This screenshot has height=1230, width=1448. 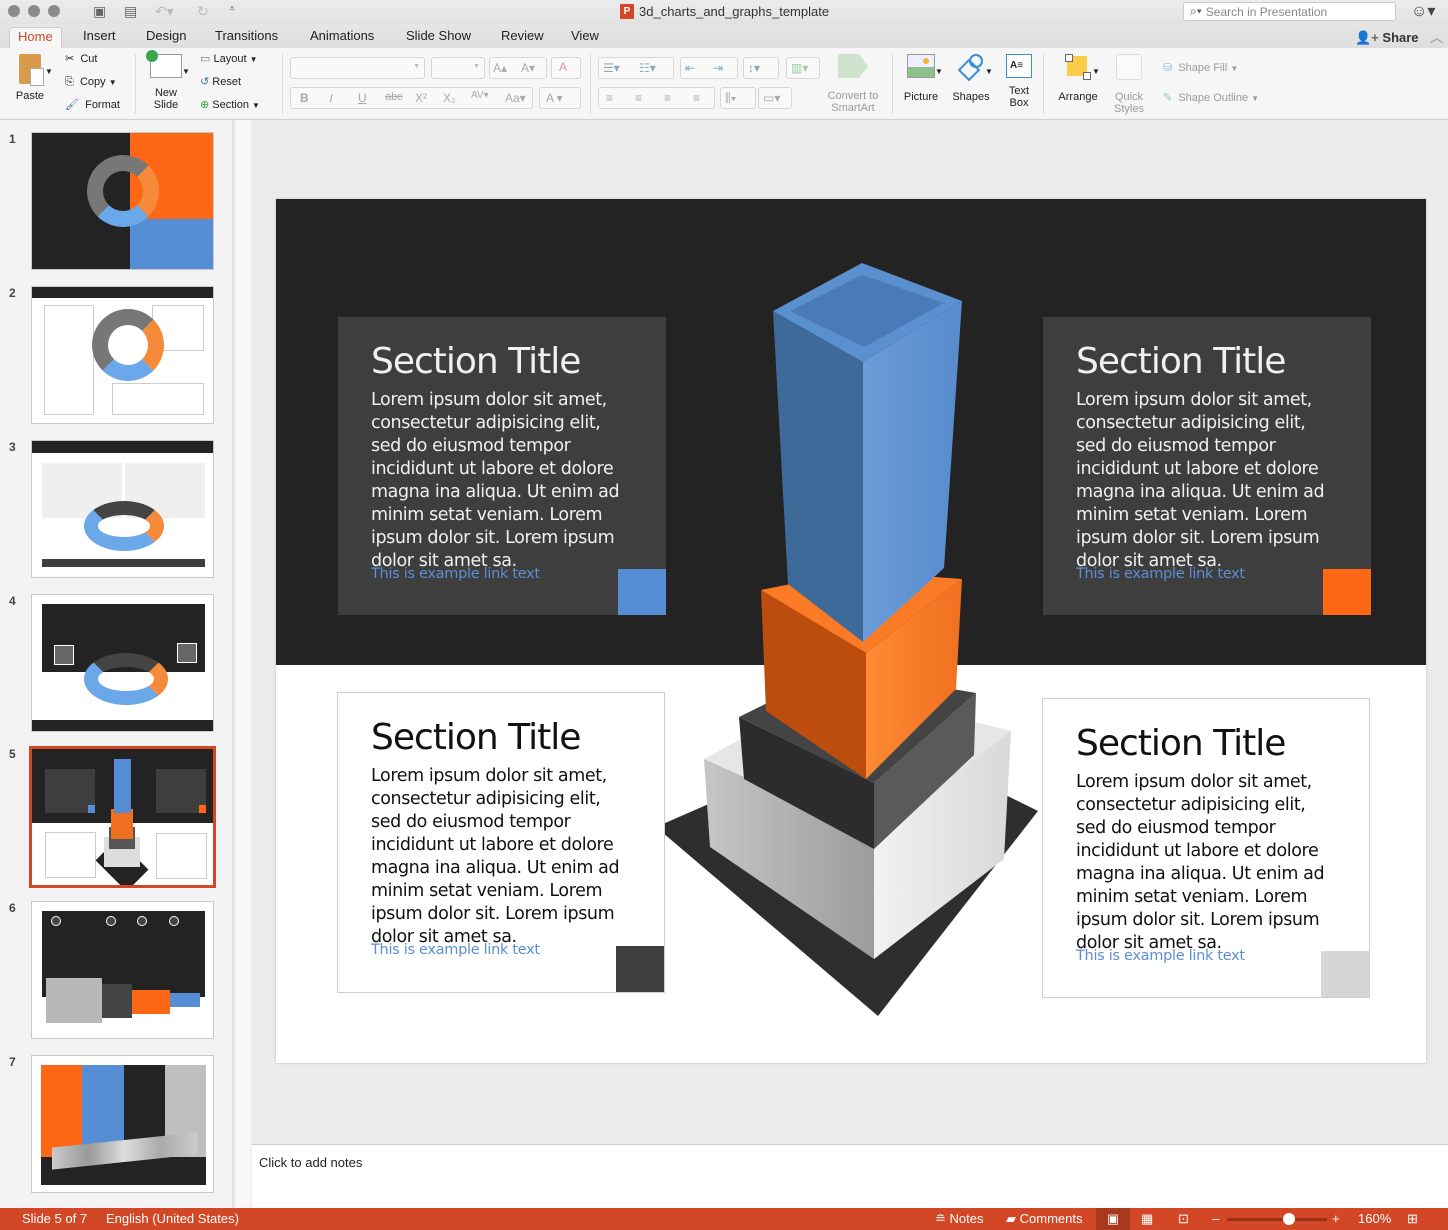 I want to click on tab-insert: Insert, so click(x=99, y=37).